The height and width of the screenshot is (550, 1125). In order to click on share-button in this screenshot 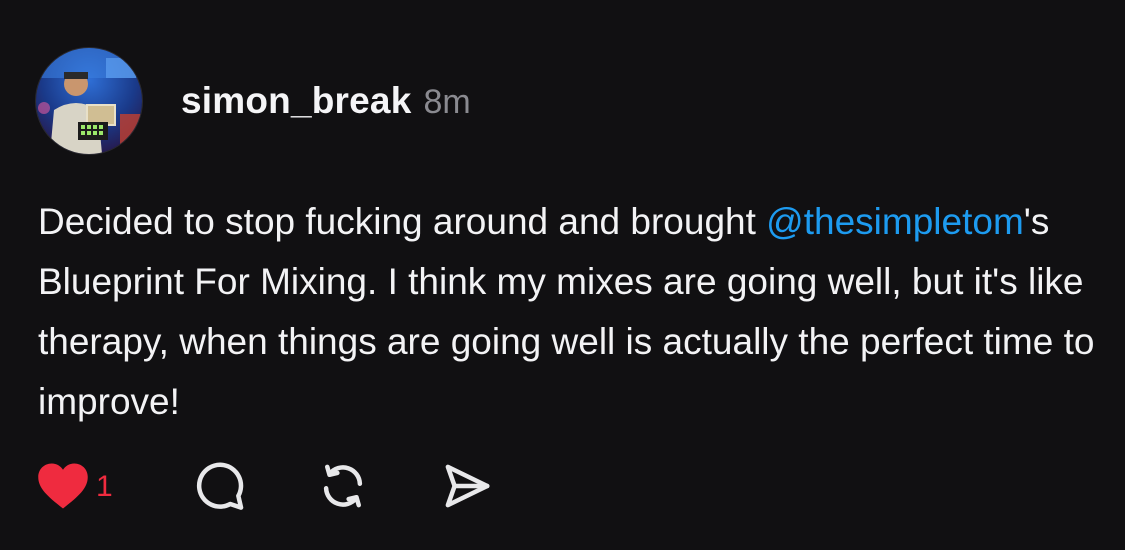, I will do `click(467, 486)`.